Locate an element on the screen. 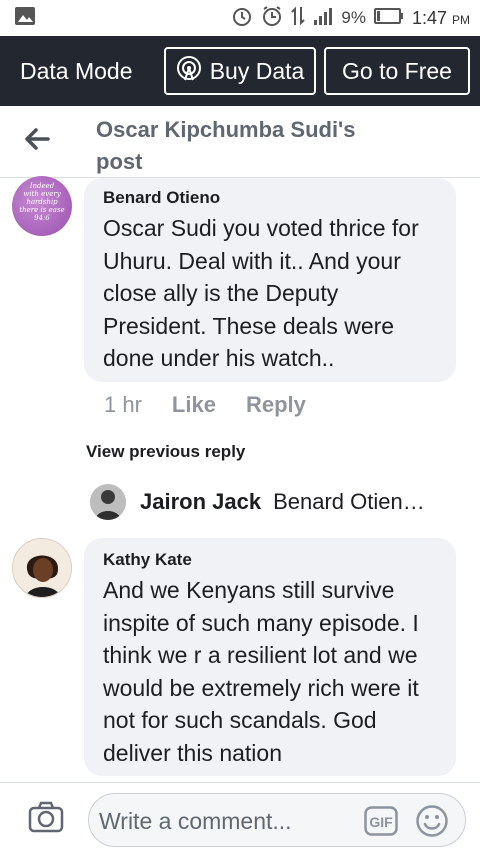 This screenshot has height=854, width=480. comment-line: Uhuru. Deal with it.. And your is located at coordinates (252, 260).